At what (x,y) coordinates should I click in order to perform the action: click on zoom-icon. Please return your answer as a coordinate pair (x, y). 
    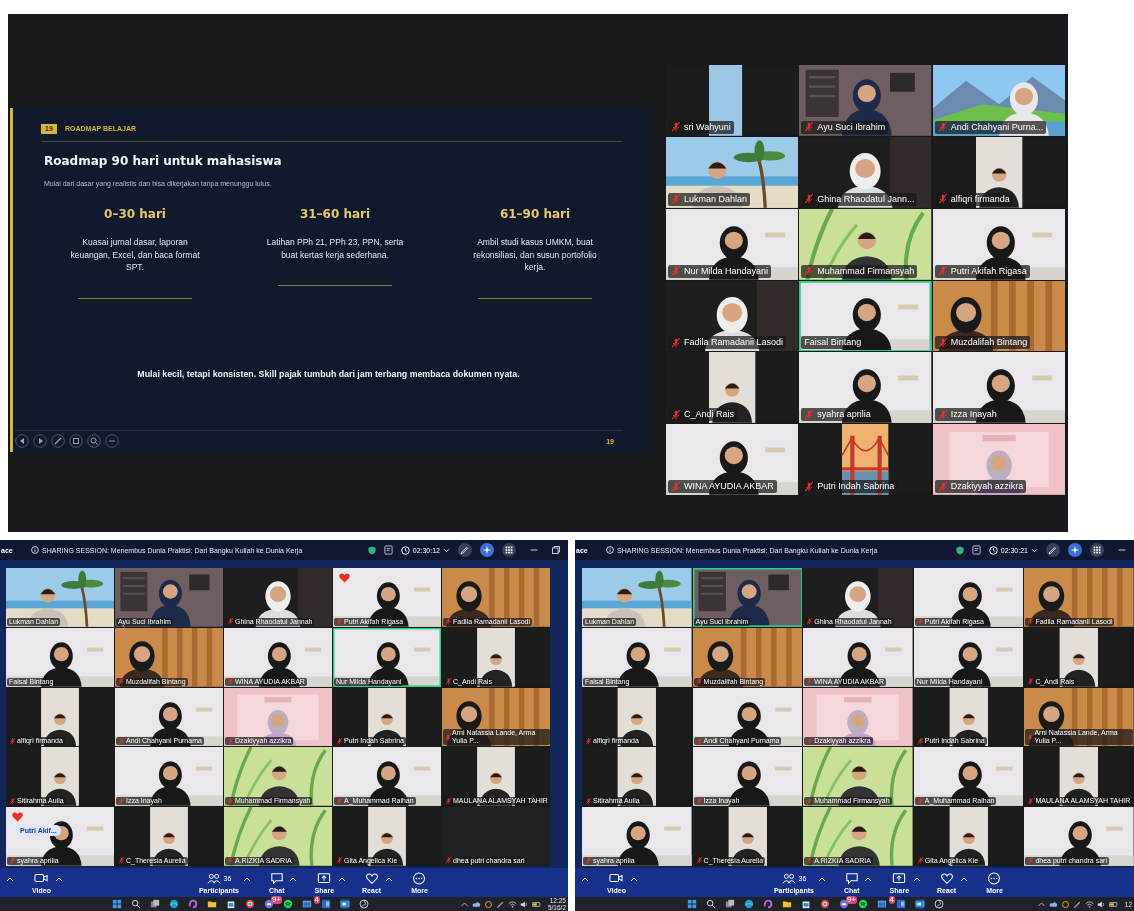
    Looking at the image, I should click on (94, 441).